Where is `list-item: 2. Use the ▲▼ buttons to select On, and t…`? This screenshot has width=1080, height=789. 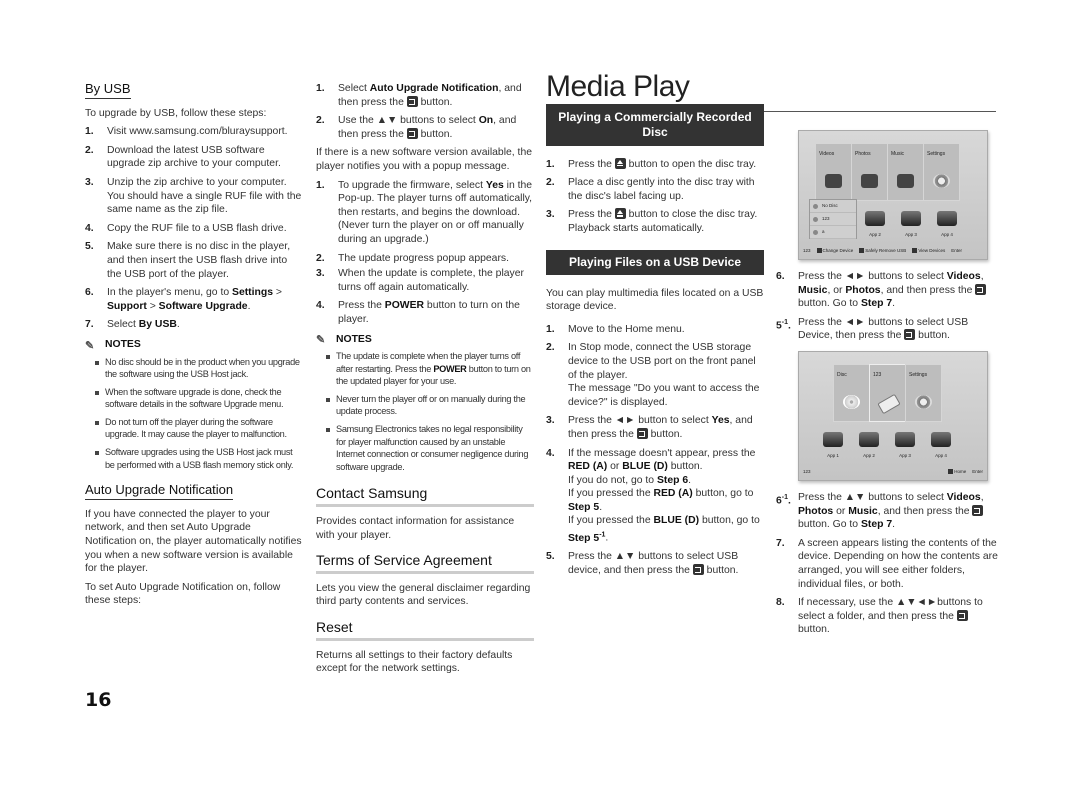 list-item: 2. Use the ▲▼ buttons to select On, and t… is located at coordinates (416, 127).